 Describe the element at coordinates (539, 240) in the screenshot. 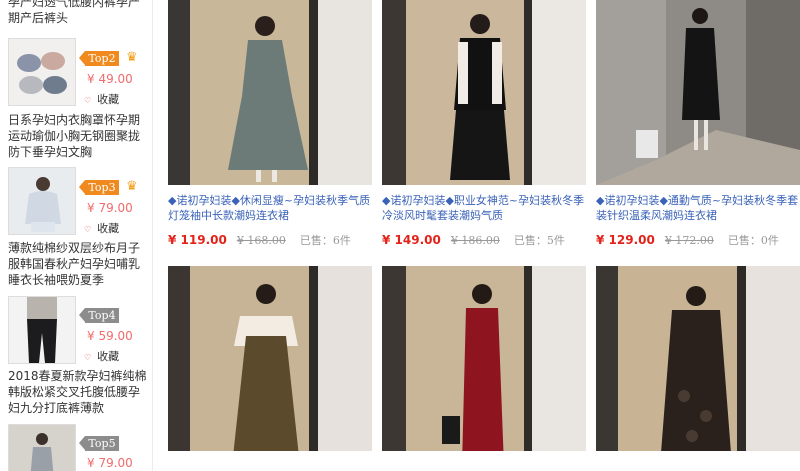

I see `sold-count: 已售：5件` at that location.